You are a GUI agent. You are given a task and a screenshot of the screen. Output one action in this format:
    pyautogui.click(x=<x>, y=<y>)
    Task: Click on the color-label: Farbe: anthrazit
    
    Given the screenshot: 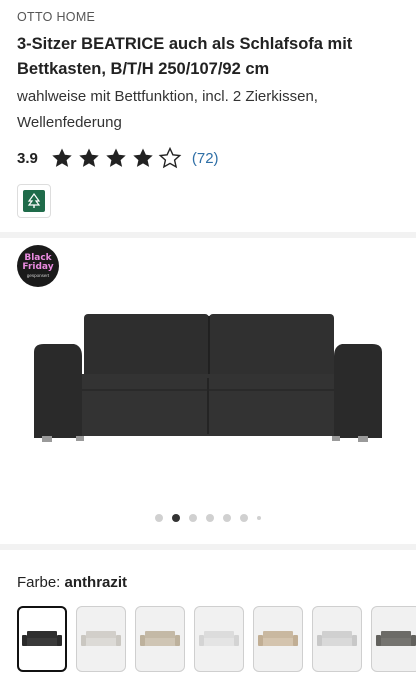 What is the action you would take?
    pyautogui.click(x=72, y=582)
    